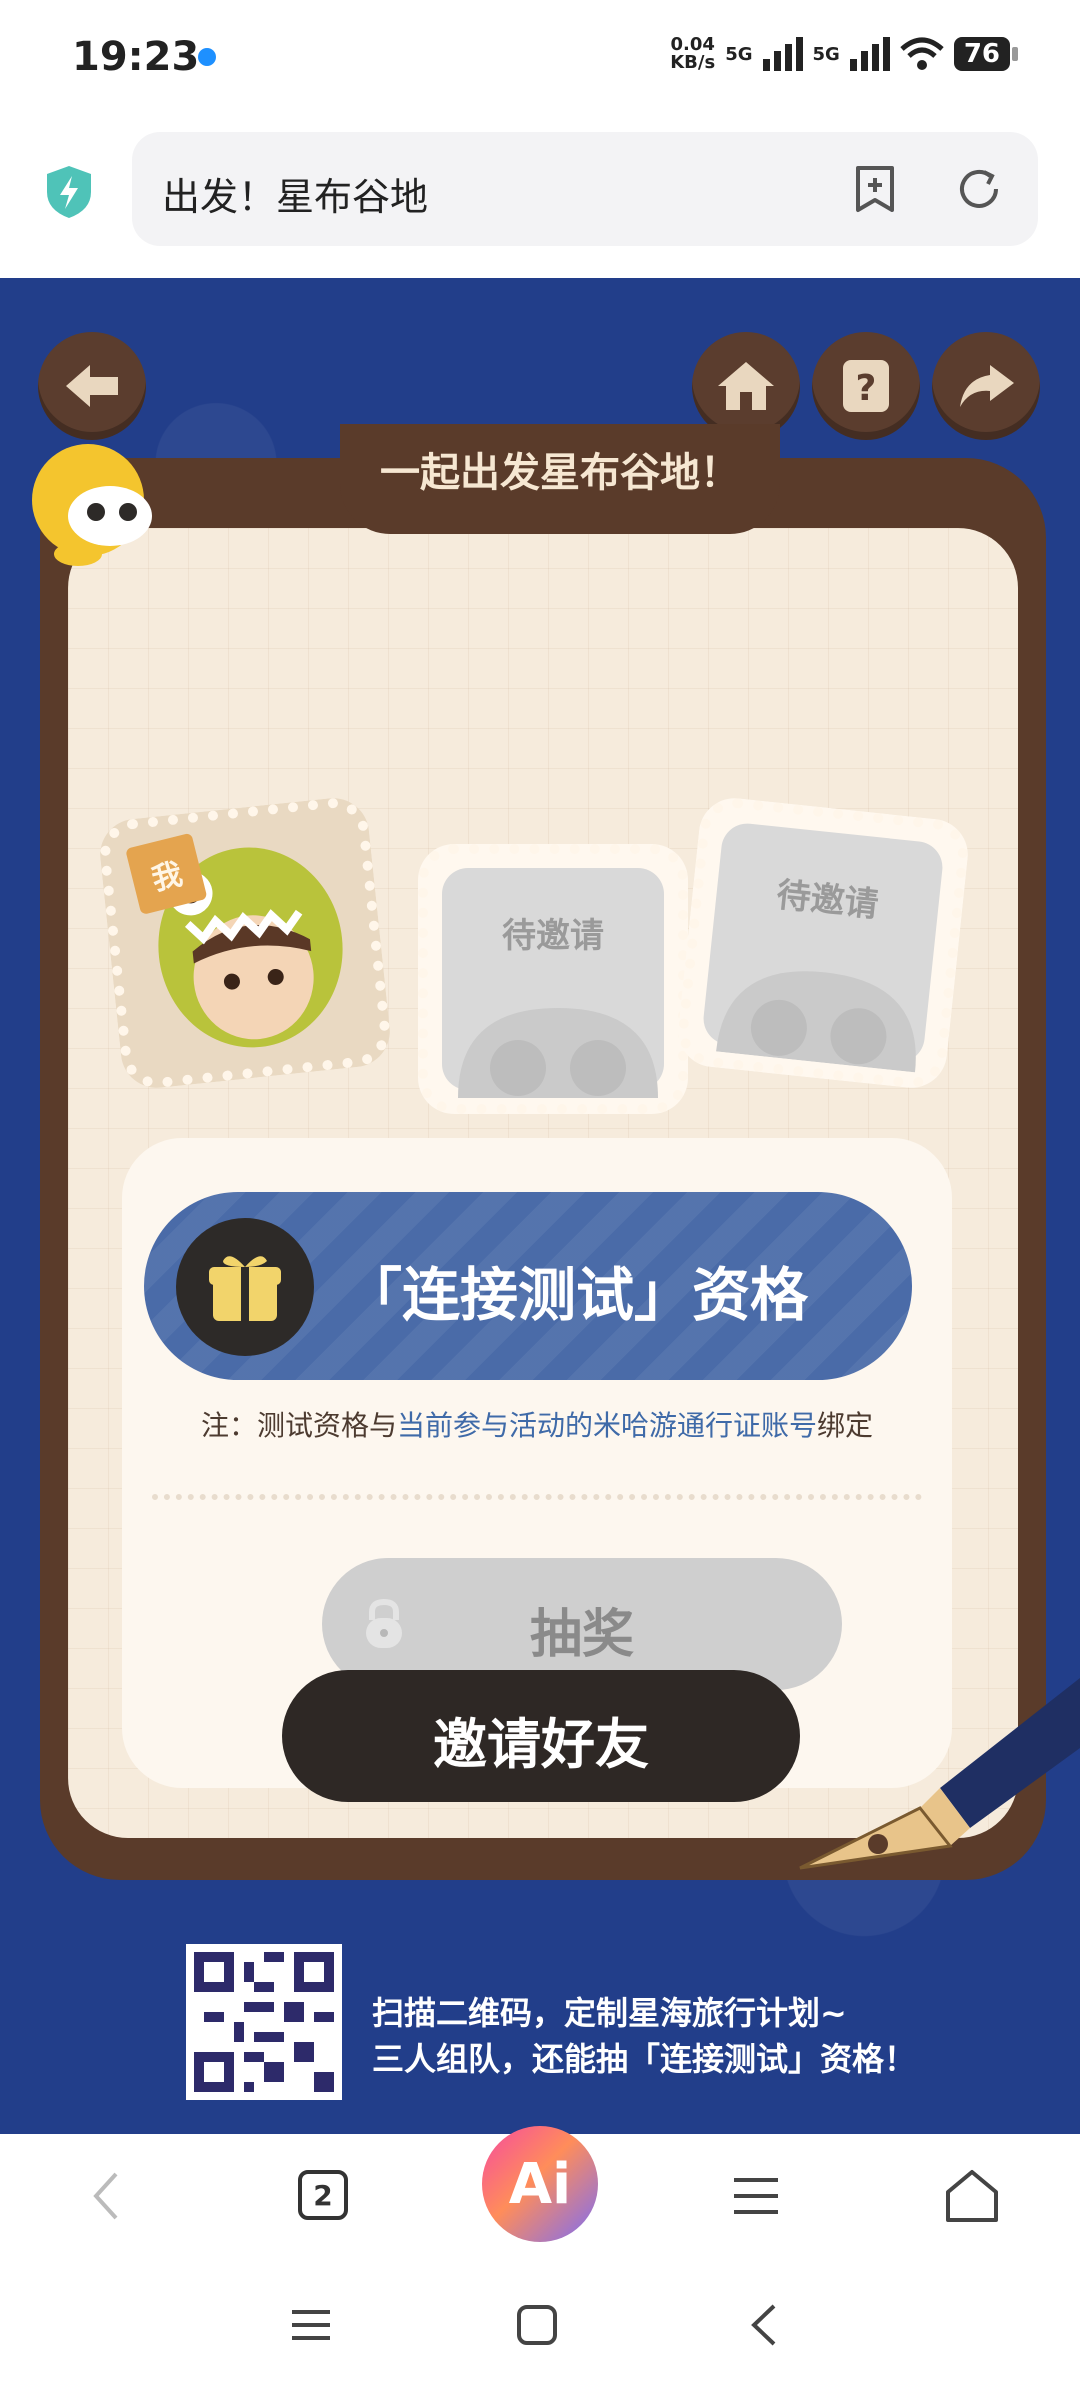 The width and height of the screenshot is (1080, 2400). Describe the element at coordinates (298, 1425) in the screenshot. I see `note-prefix: 注：测试资格与` at that location.